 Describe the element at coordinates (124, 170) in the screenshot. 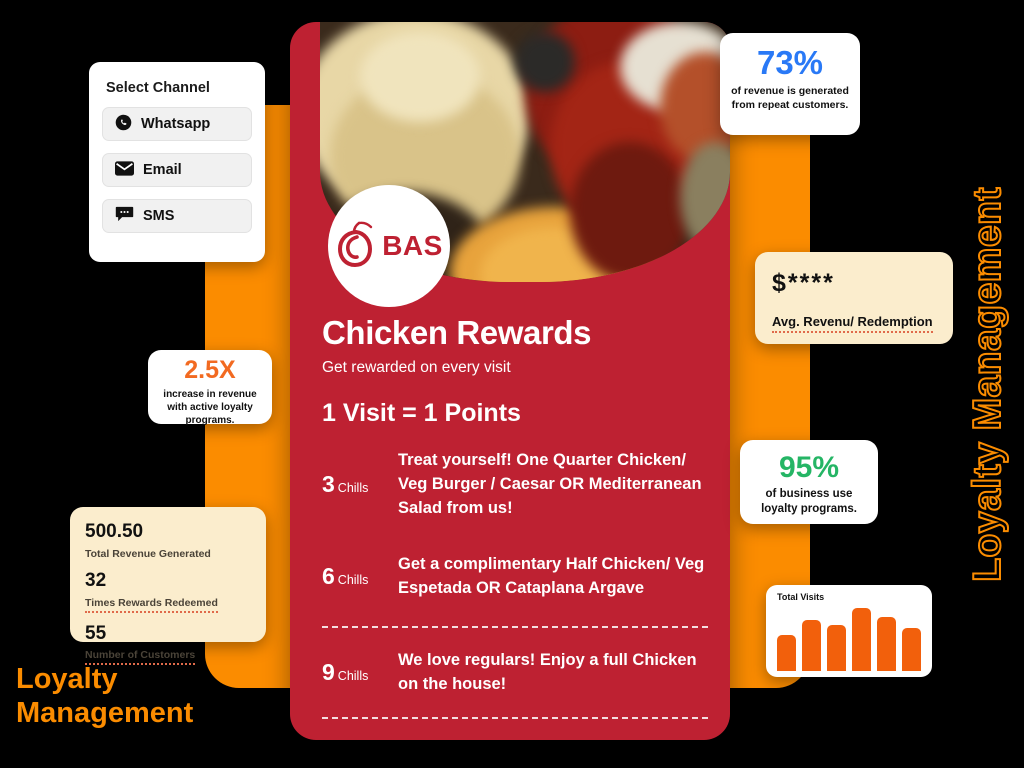

I see `envelope-icon` at that location.